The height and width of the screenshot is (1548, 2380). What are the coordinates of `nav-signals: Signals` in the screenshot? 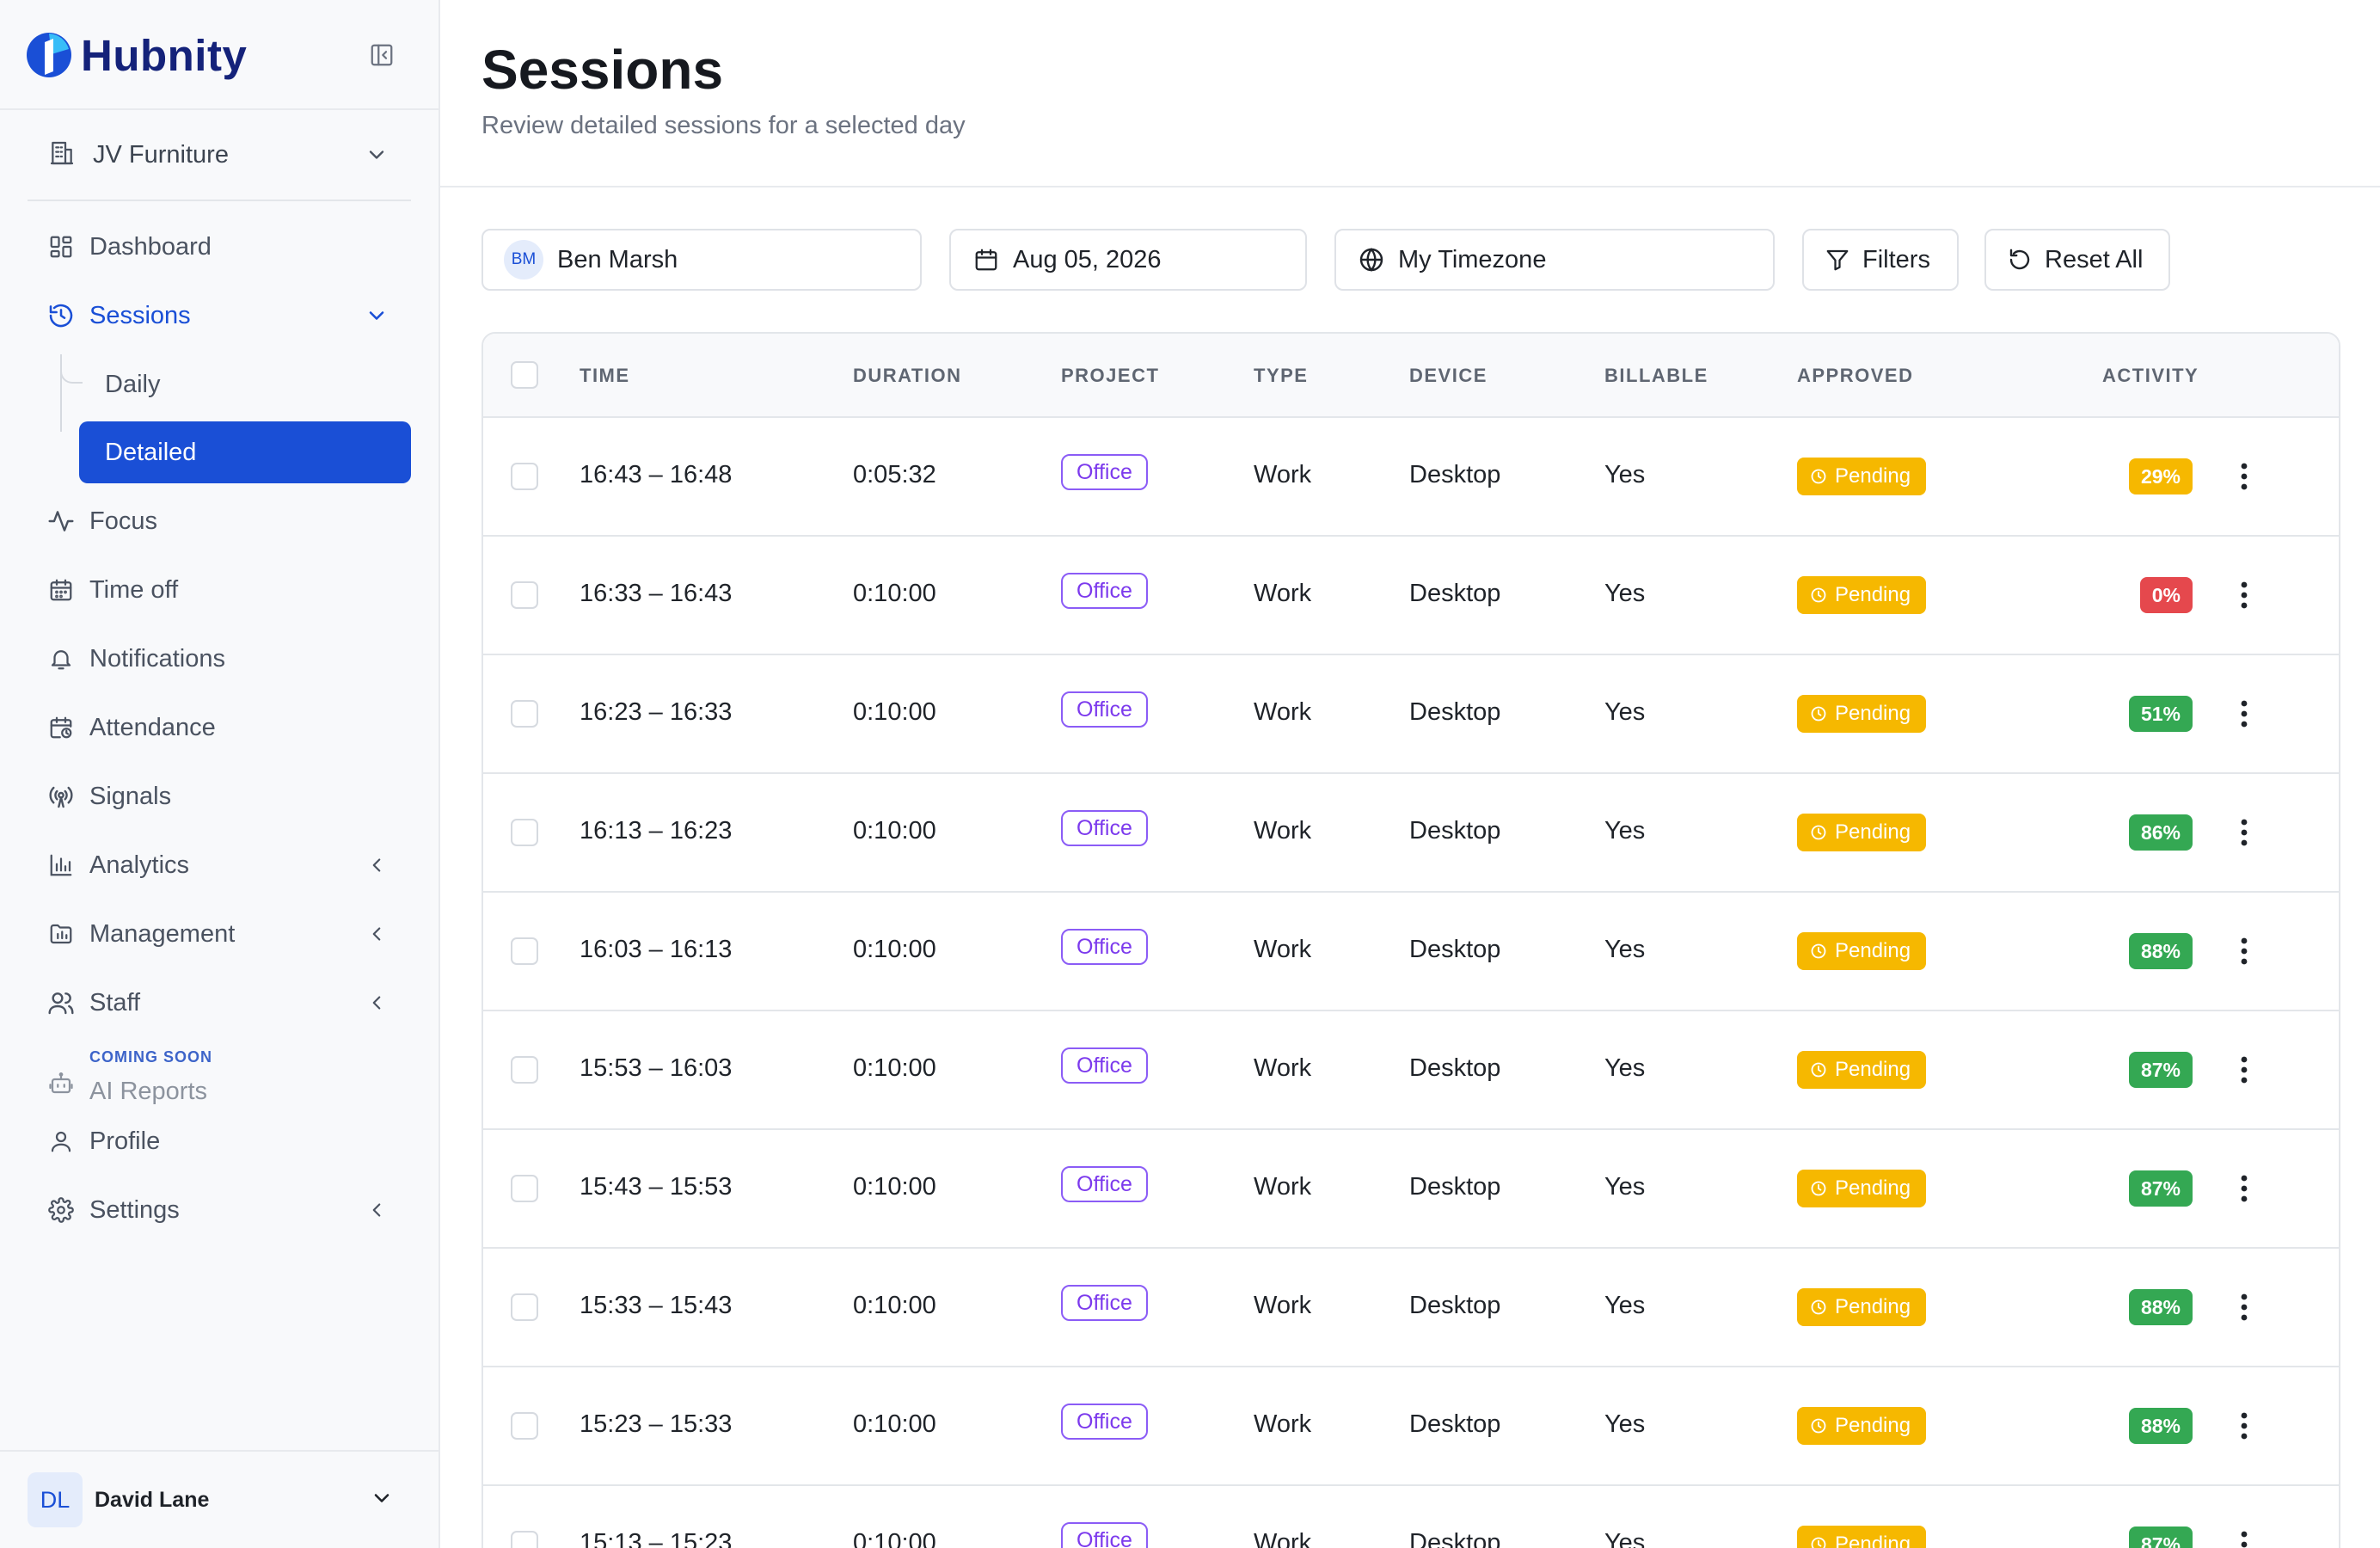 It's located at (219, 796).